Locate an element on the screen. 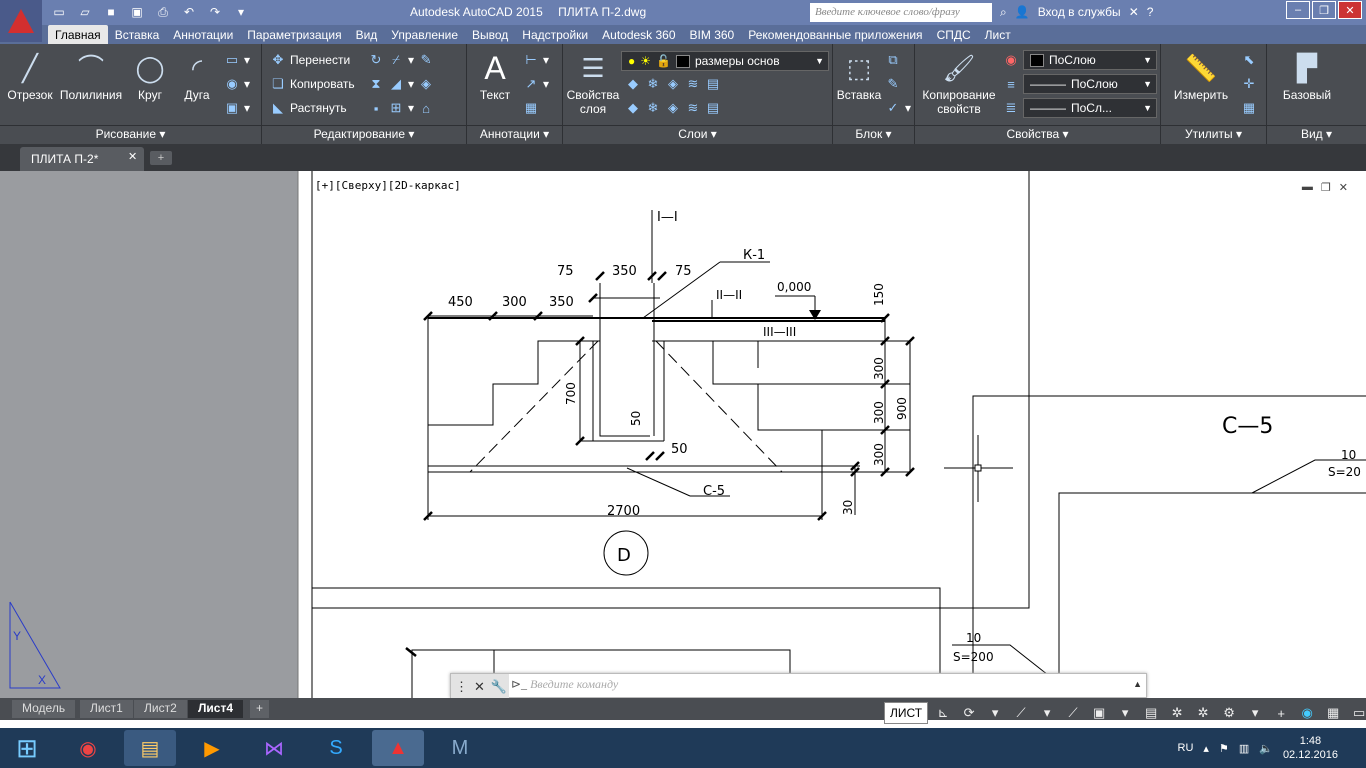 The image size is (1366, 768). snap-icon: ⊾ is located at coordinates (943, 713).